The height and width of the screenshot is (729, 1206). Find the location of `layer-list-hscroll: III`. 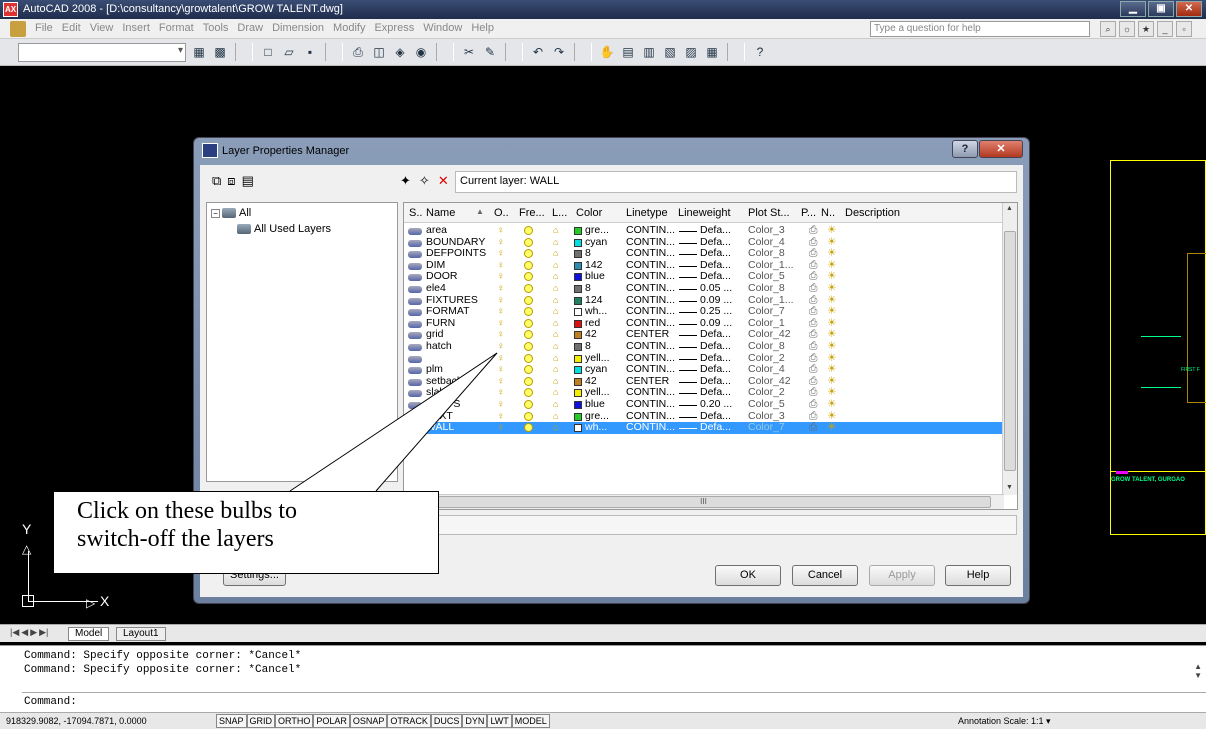

layer-list-hscroll: III is located at coordinates (704, 501).